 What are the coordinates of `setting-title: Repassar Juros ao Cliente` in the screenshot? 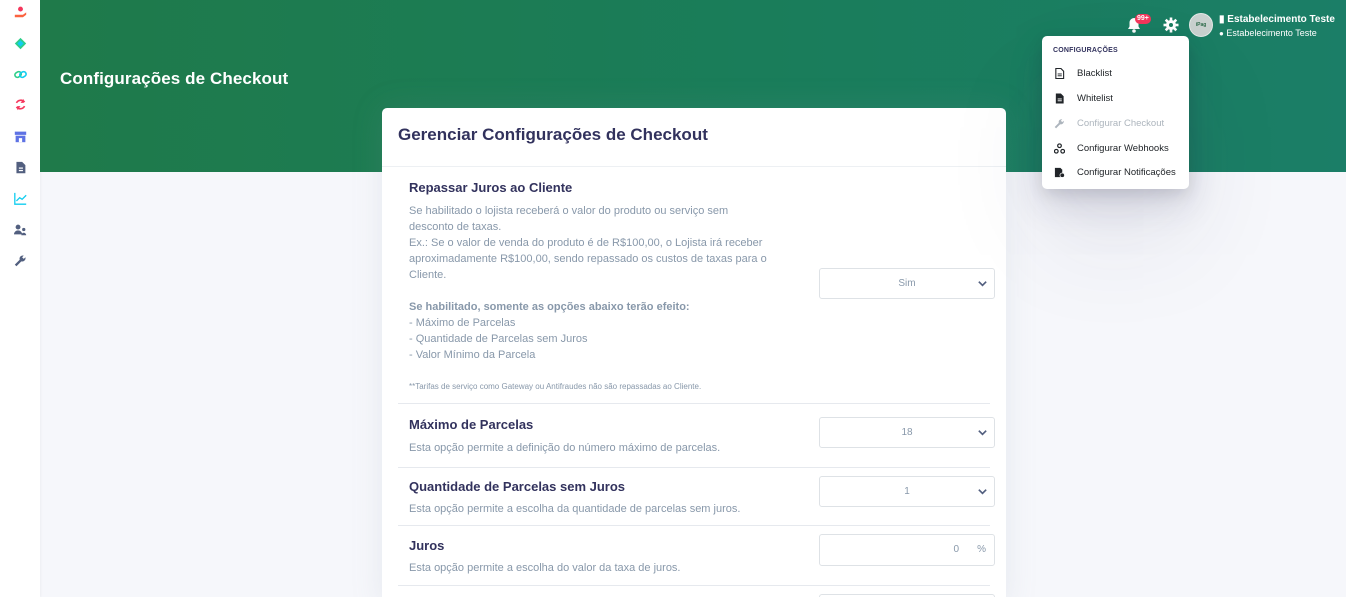 It's located at (491, 187).